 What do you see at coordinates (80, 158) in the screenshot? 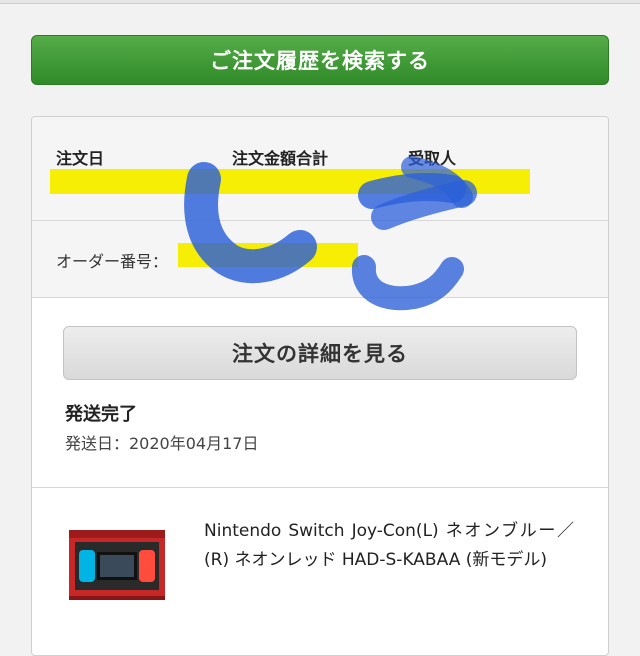
I see `order-date-label: 注文日` at bounding box center [80, 158].